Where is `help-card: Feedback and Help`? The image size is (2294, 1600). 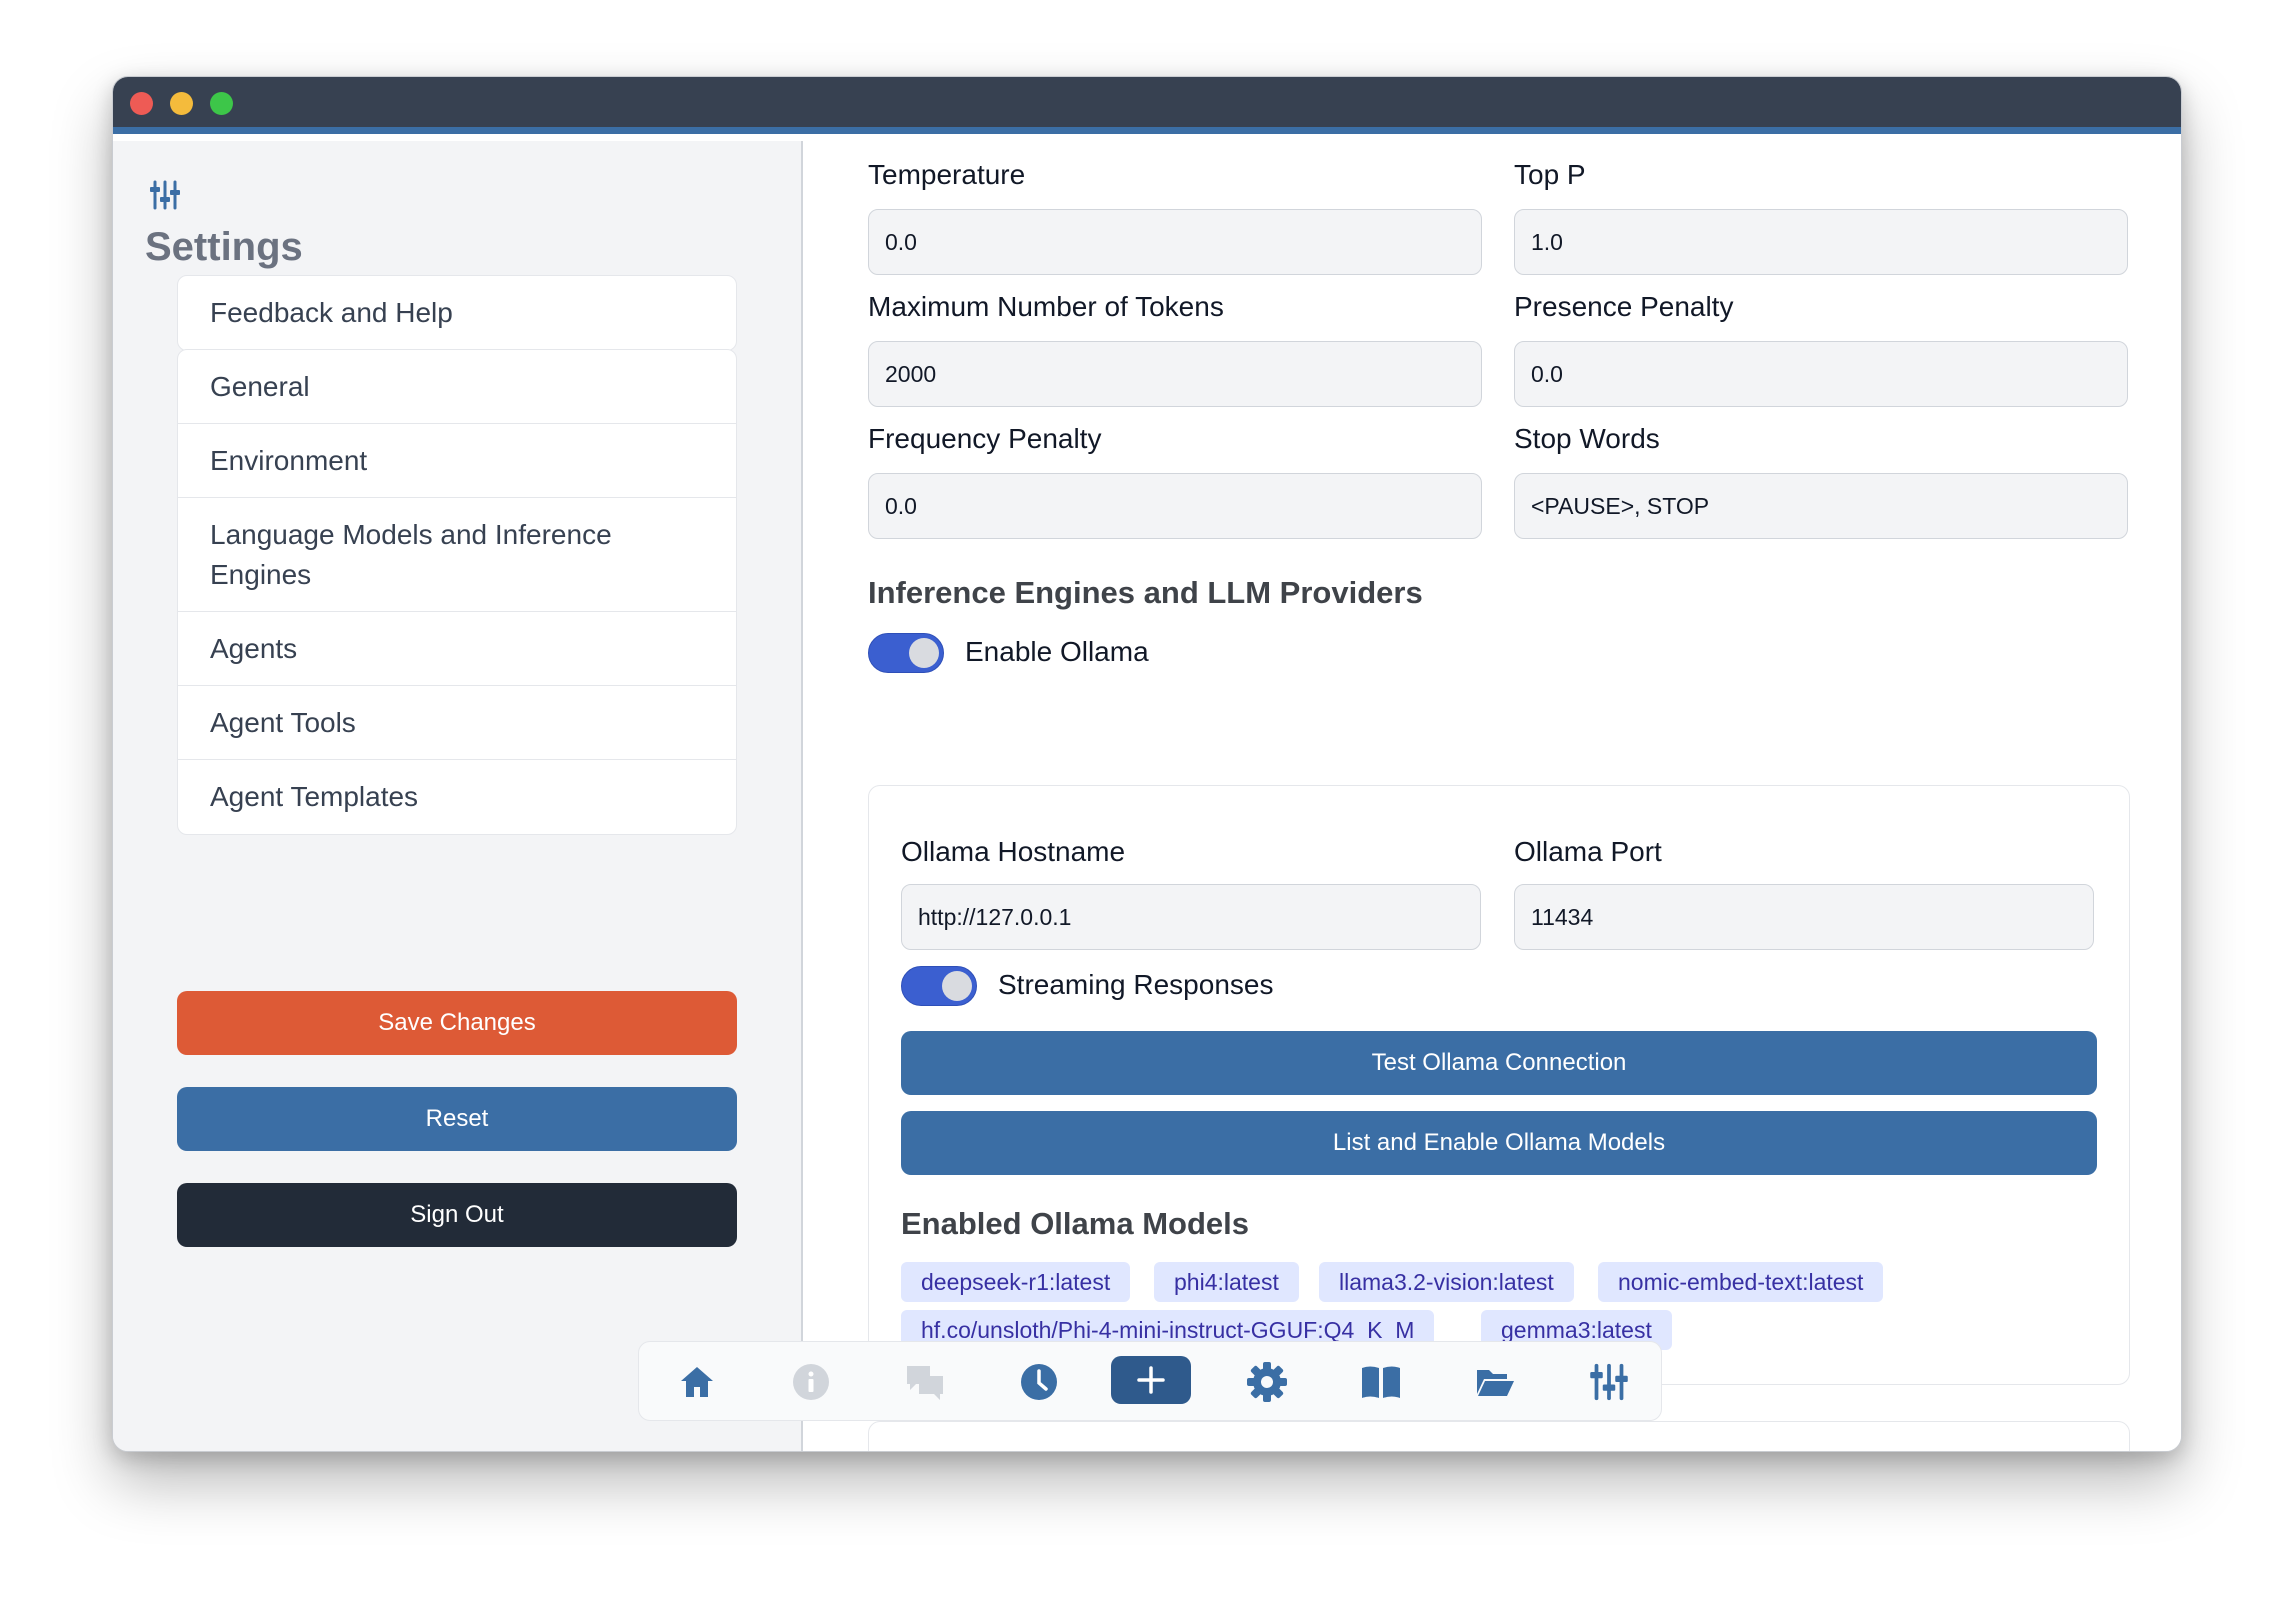
help-card: Feedback and Help is located at coordinates (457, 313).